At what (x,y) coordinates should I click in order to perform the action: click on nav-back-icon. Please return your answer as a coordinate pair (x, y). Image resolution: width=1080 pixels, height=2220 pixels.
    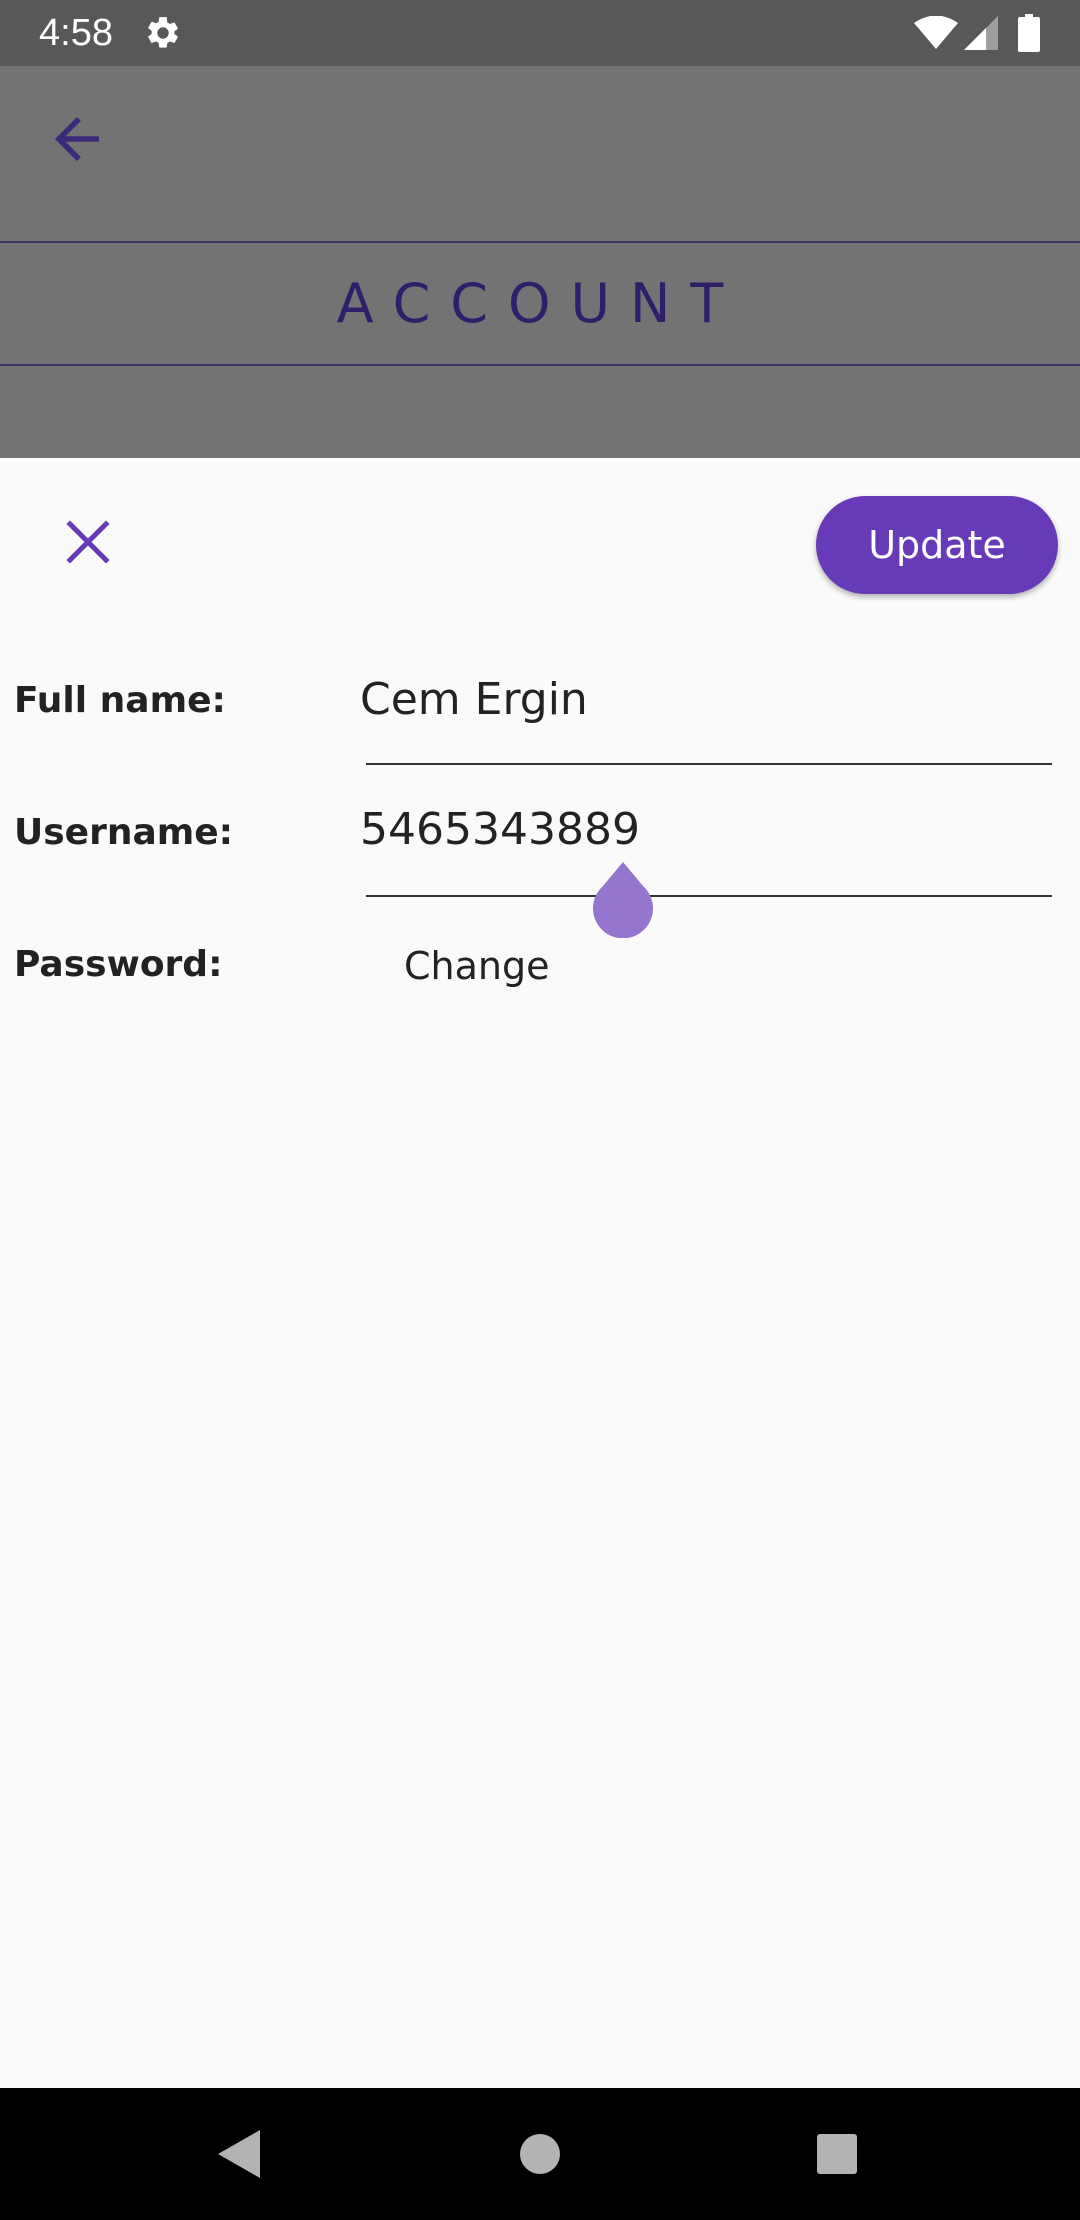
    Looking at the image, I should click on (239, 2154).